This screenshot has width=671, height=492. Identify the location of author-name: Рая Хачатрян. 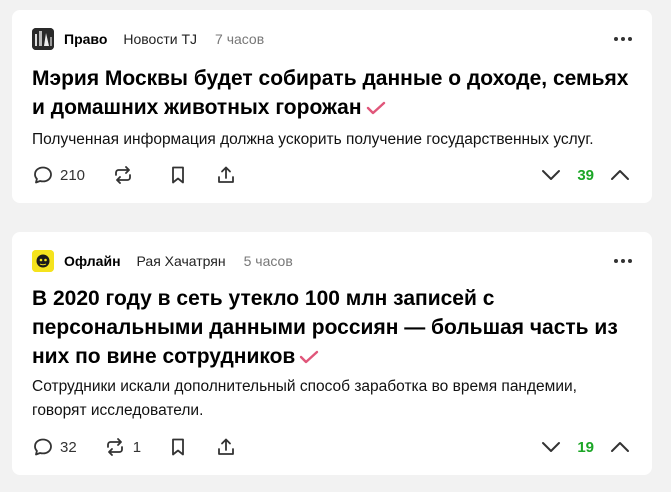
(181, 261).